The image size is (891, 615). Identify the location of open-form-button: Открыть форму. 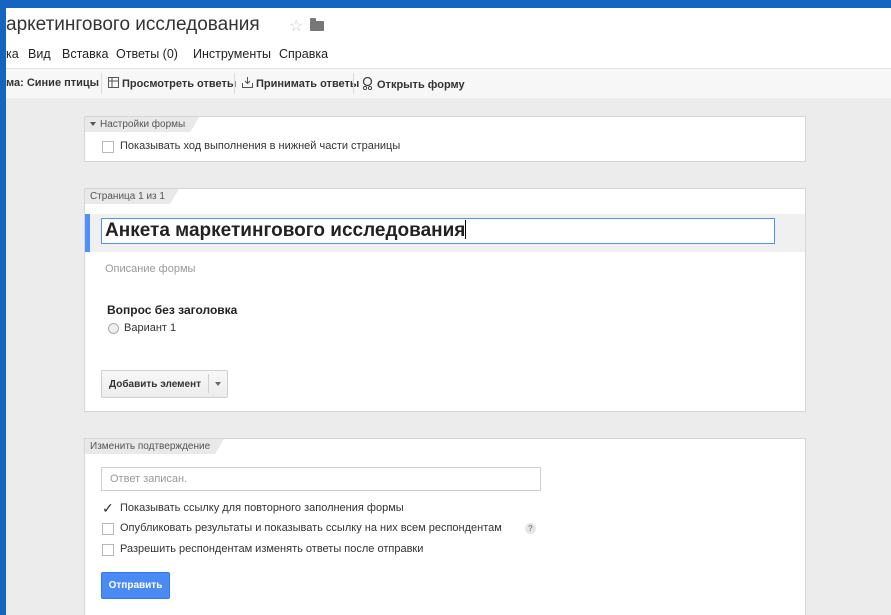
(413, 83).